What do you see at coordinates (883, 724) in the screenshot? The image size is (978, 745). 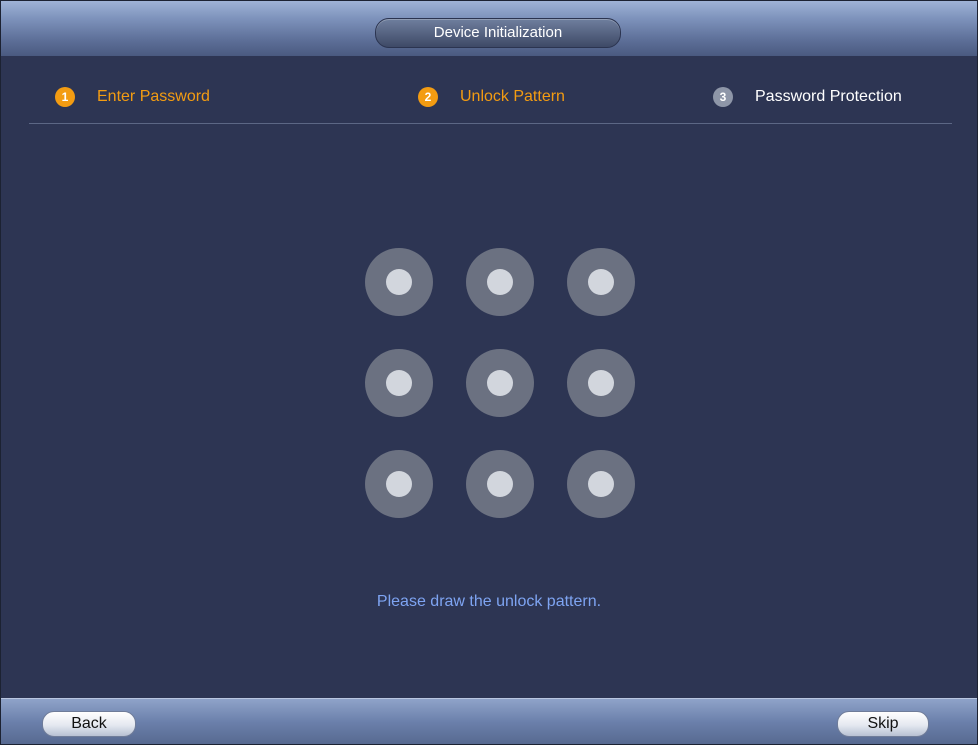 I see `skip-button: Skip` at bounding box center [883, 724].